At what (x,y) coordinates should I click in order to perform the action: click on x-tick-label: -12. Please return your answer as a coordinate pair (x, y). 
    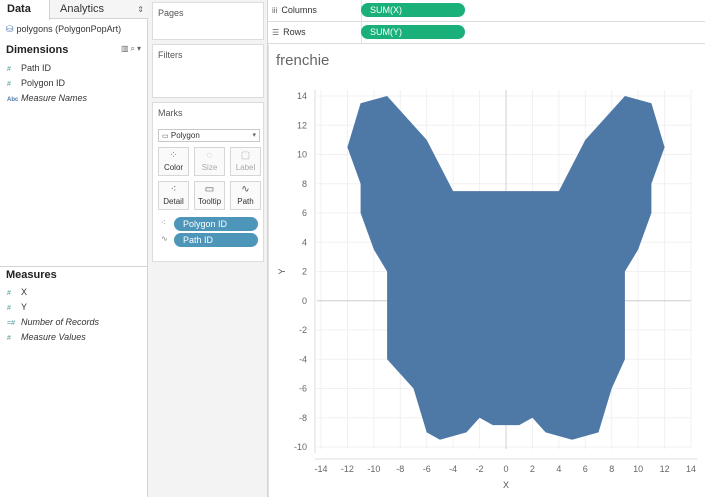
    Looking at the image, I should click on (347, 469).